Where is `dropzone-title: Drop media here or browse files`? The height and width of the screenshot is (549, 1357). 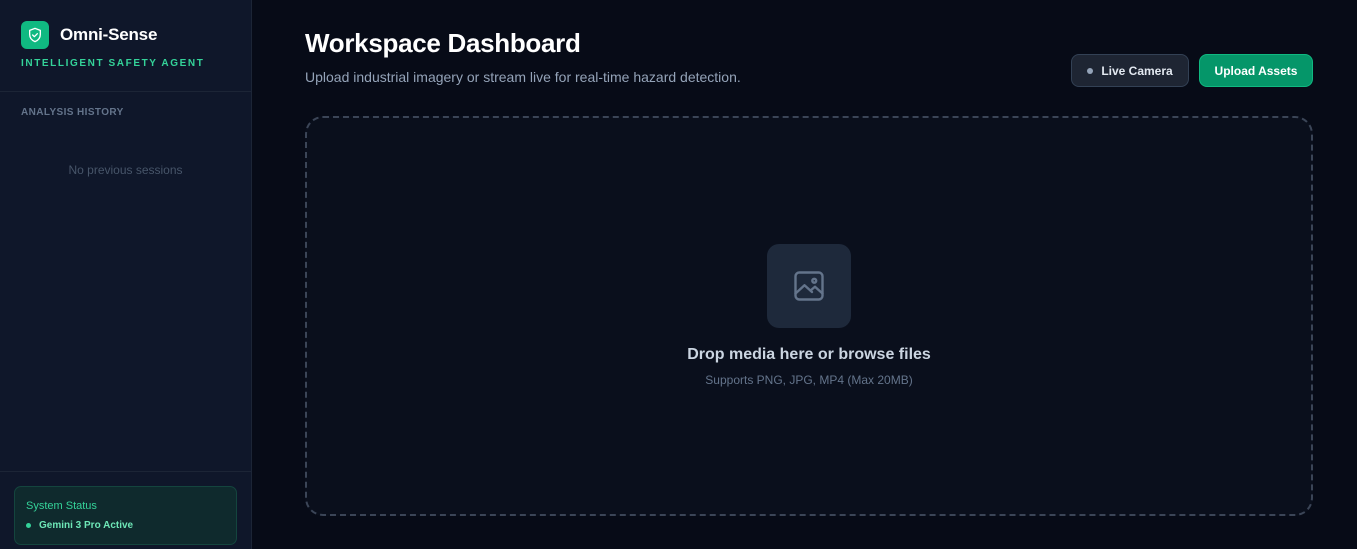 dropzone-title: Drop media here or browse files is located at coordinates (809, 355).